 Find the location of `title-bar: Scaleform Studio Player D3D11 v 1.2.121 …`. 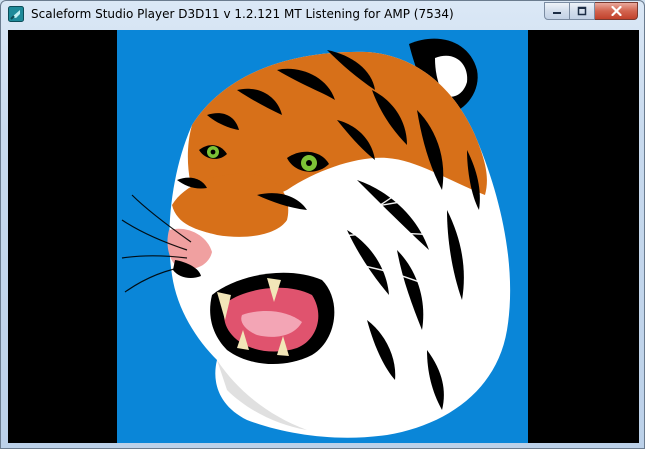

title-bar: Scaleform Studio Player D3D11 v 1.2.121 … is located at coordinates (322, 15).